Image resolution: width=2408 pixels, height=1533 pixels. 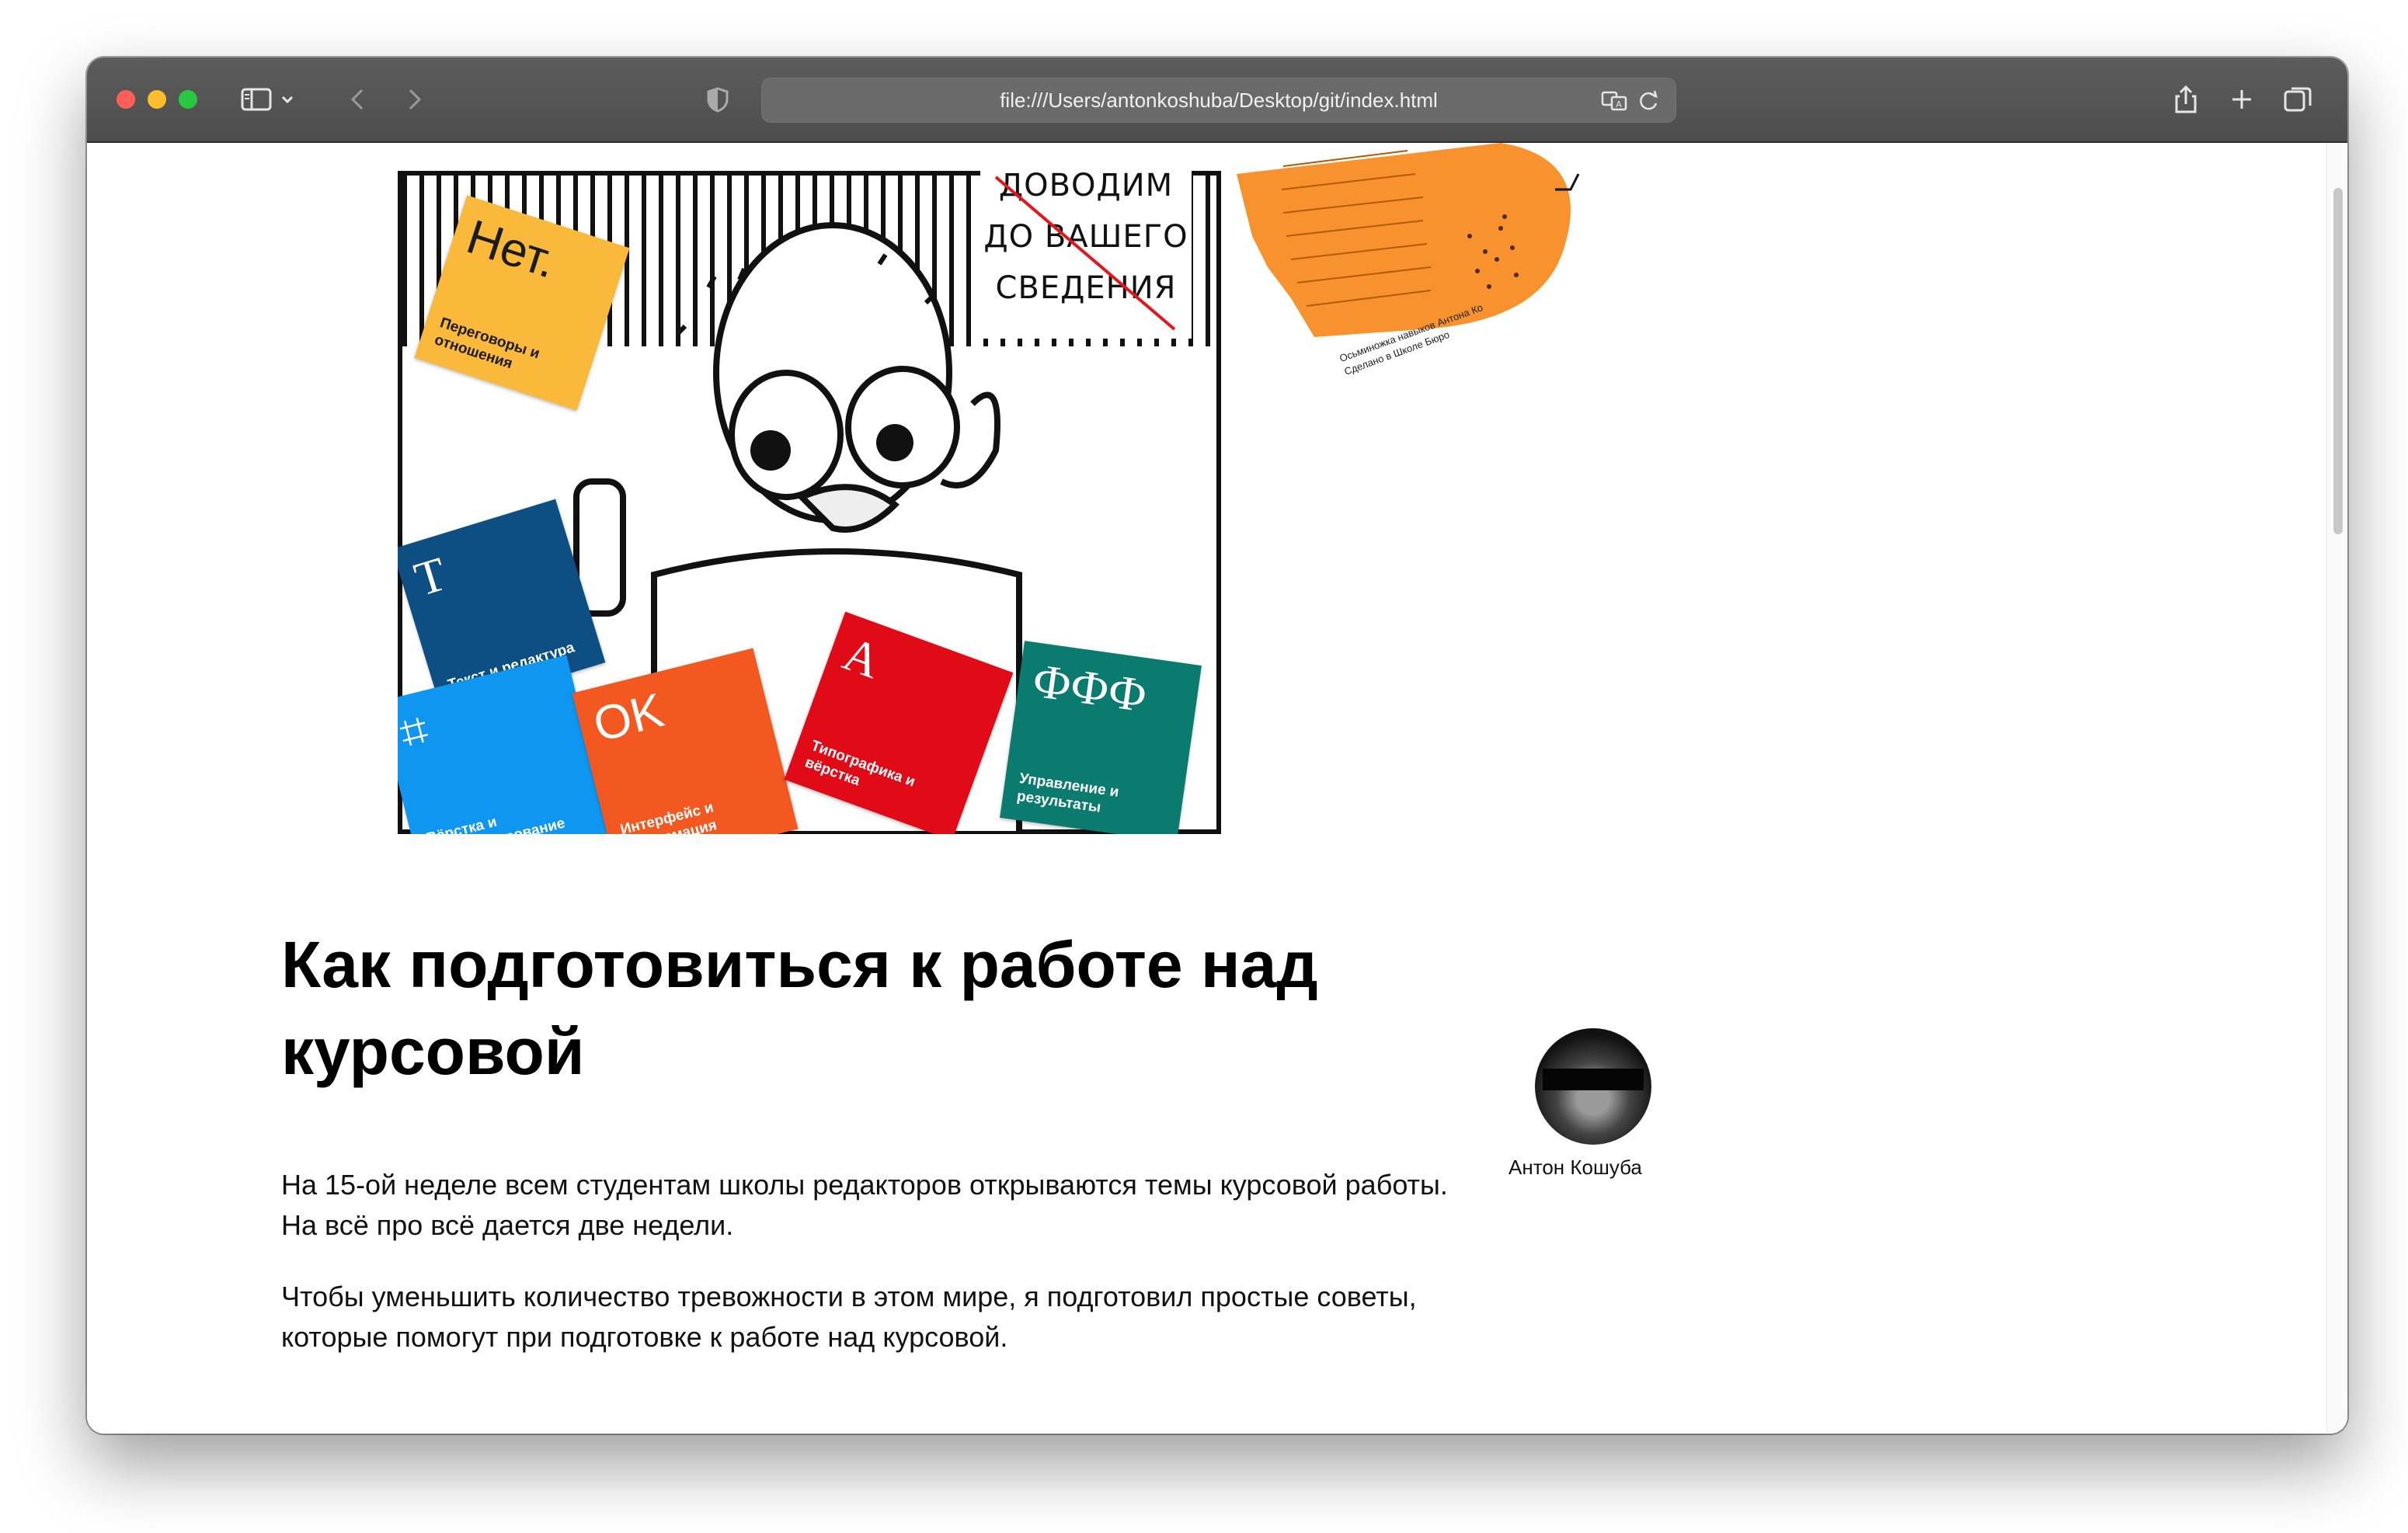 I want to click on scrollbar-thumb, so click(x=2338, y=361).